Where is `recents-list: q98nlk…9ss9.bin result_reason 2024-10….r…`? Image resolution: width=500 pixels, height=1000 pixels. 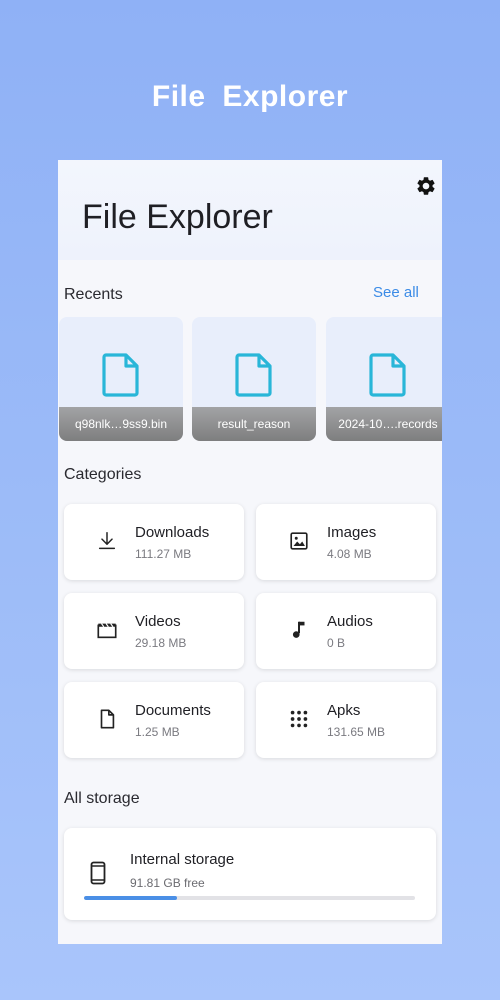
recents-list: q98nlk…9ss9.bin result_reason 2024-10….r… is located at coordinates (250, 379).